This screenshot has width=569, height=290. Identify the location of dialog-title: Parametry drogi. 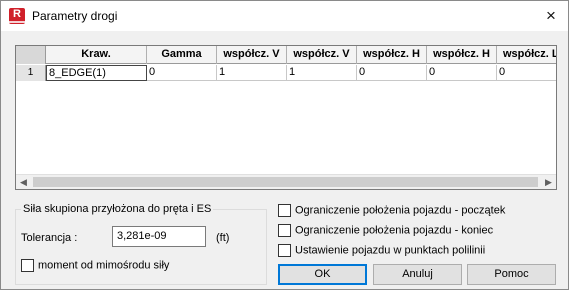
(75, 16).